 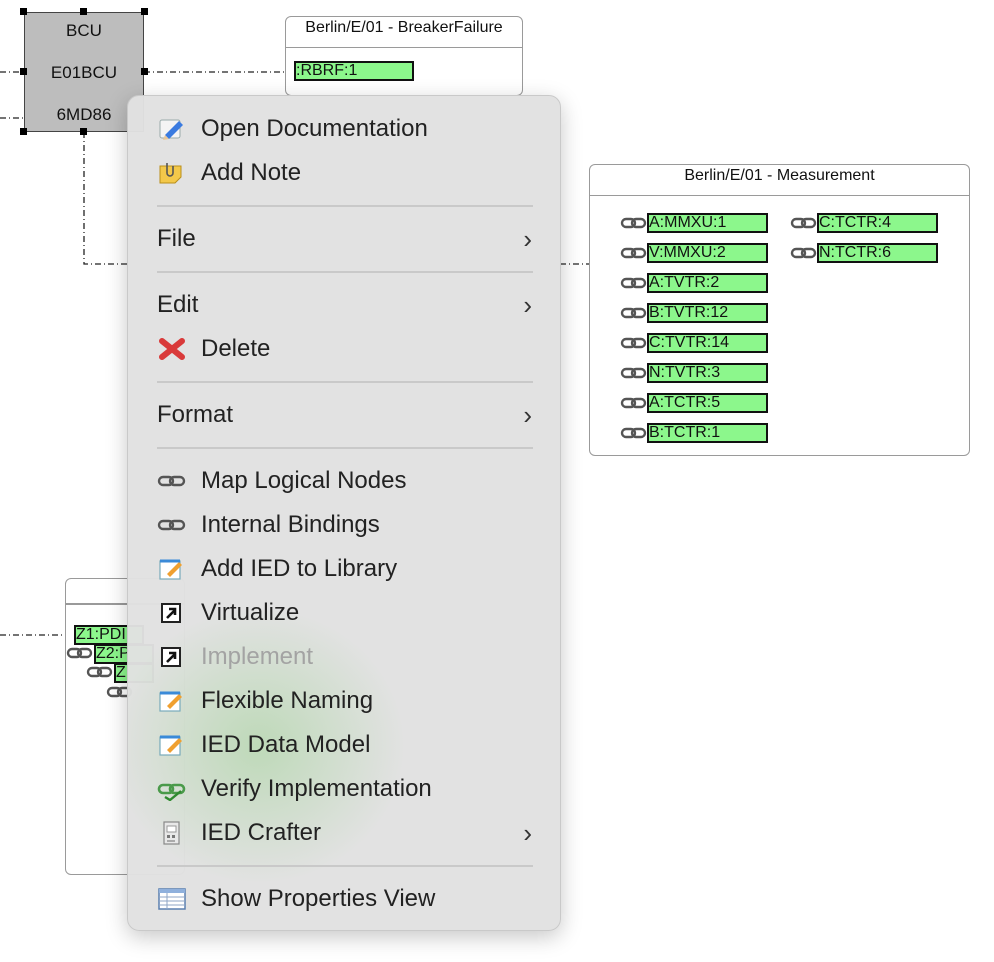 What do you see at coordinates (171, 833) in the screenshot?
I see `device-icon` at bounding box center [171, 833].